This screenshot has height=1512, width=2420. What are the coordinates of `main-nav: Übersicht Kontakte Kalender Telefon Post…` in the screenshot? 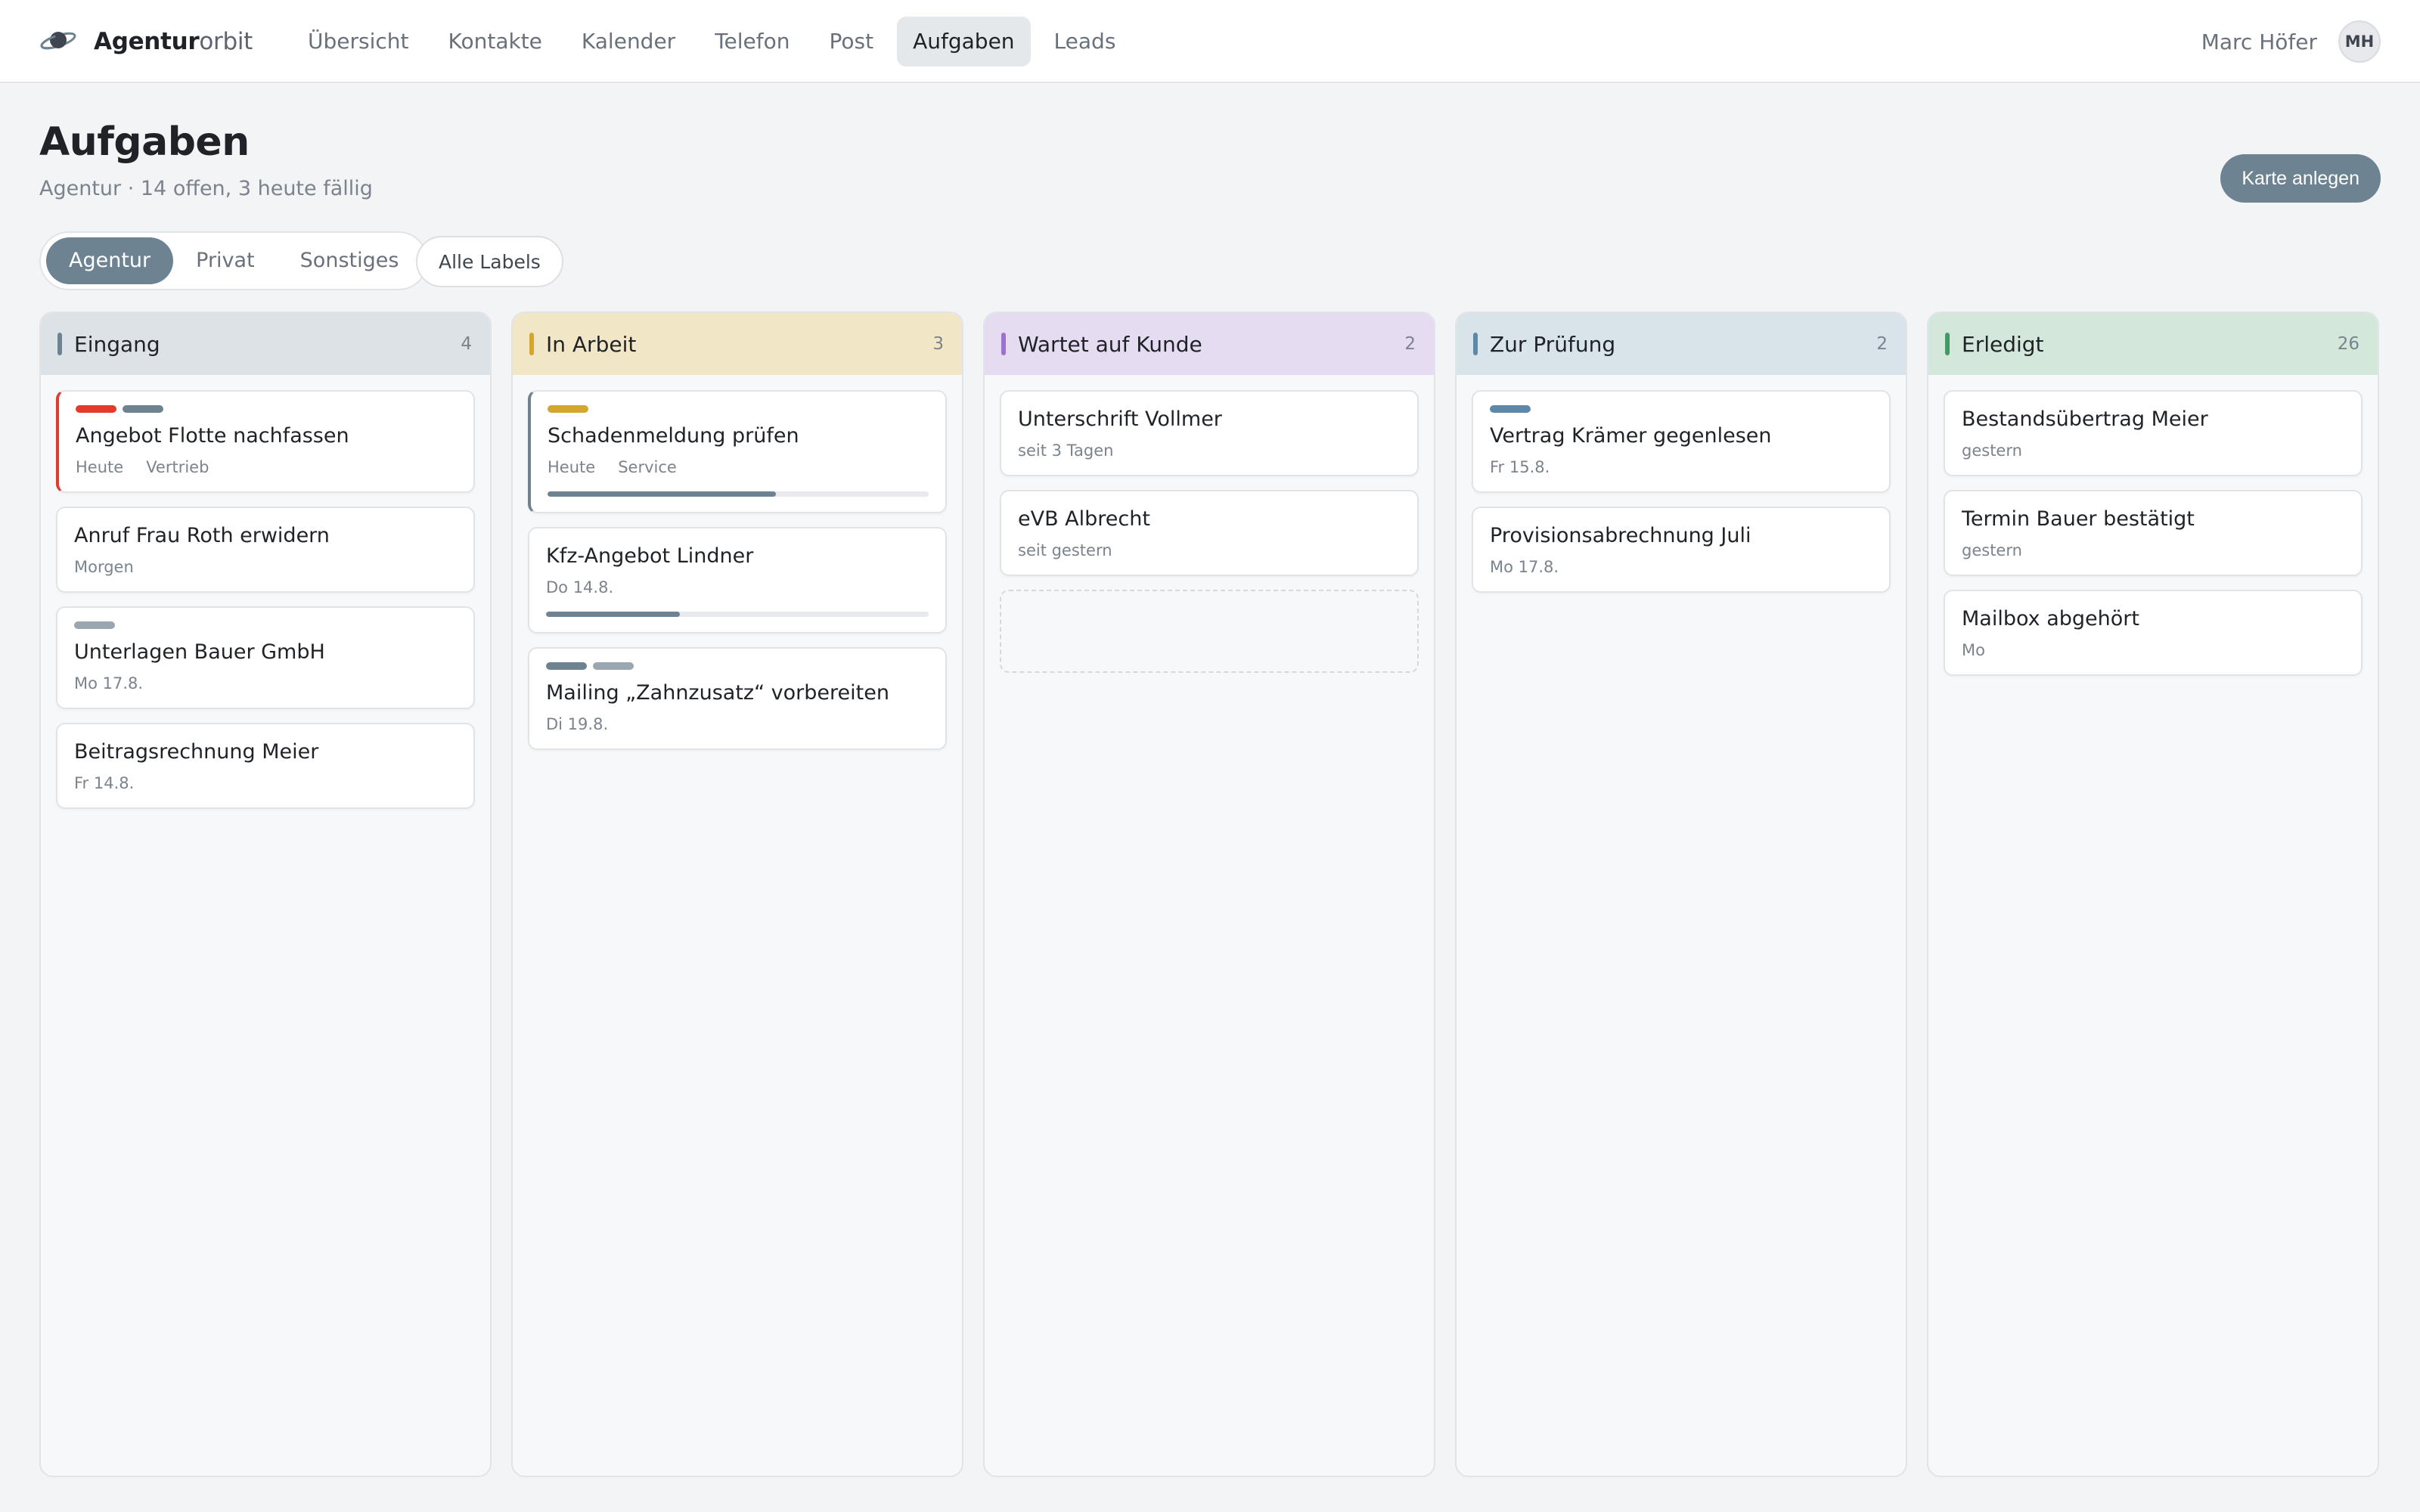 It's located at (715, 42).